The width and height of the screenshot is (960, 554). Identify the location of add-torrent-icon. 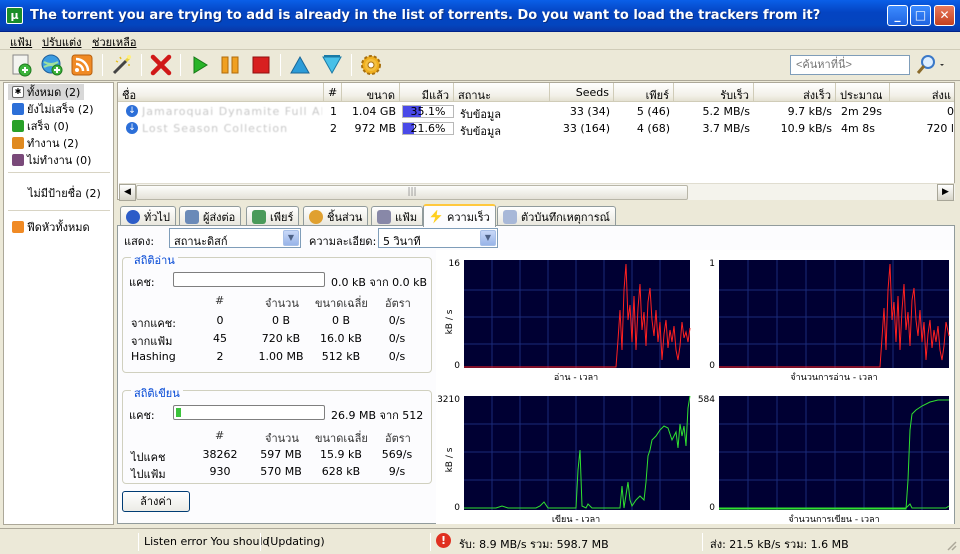
(22, 65).